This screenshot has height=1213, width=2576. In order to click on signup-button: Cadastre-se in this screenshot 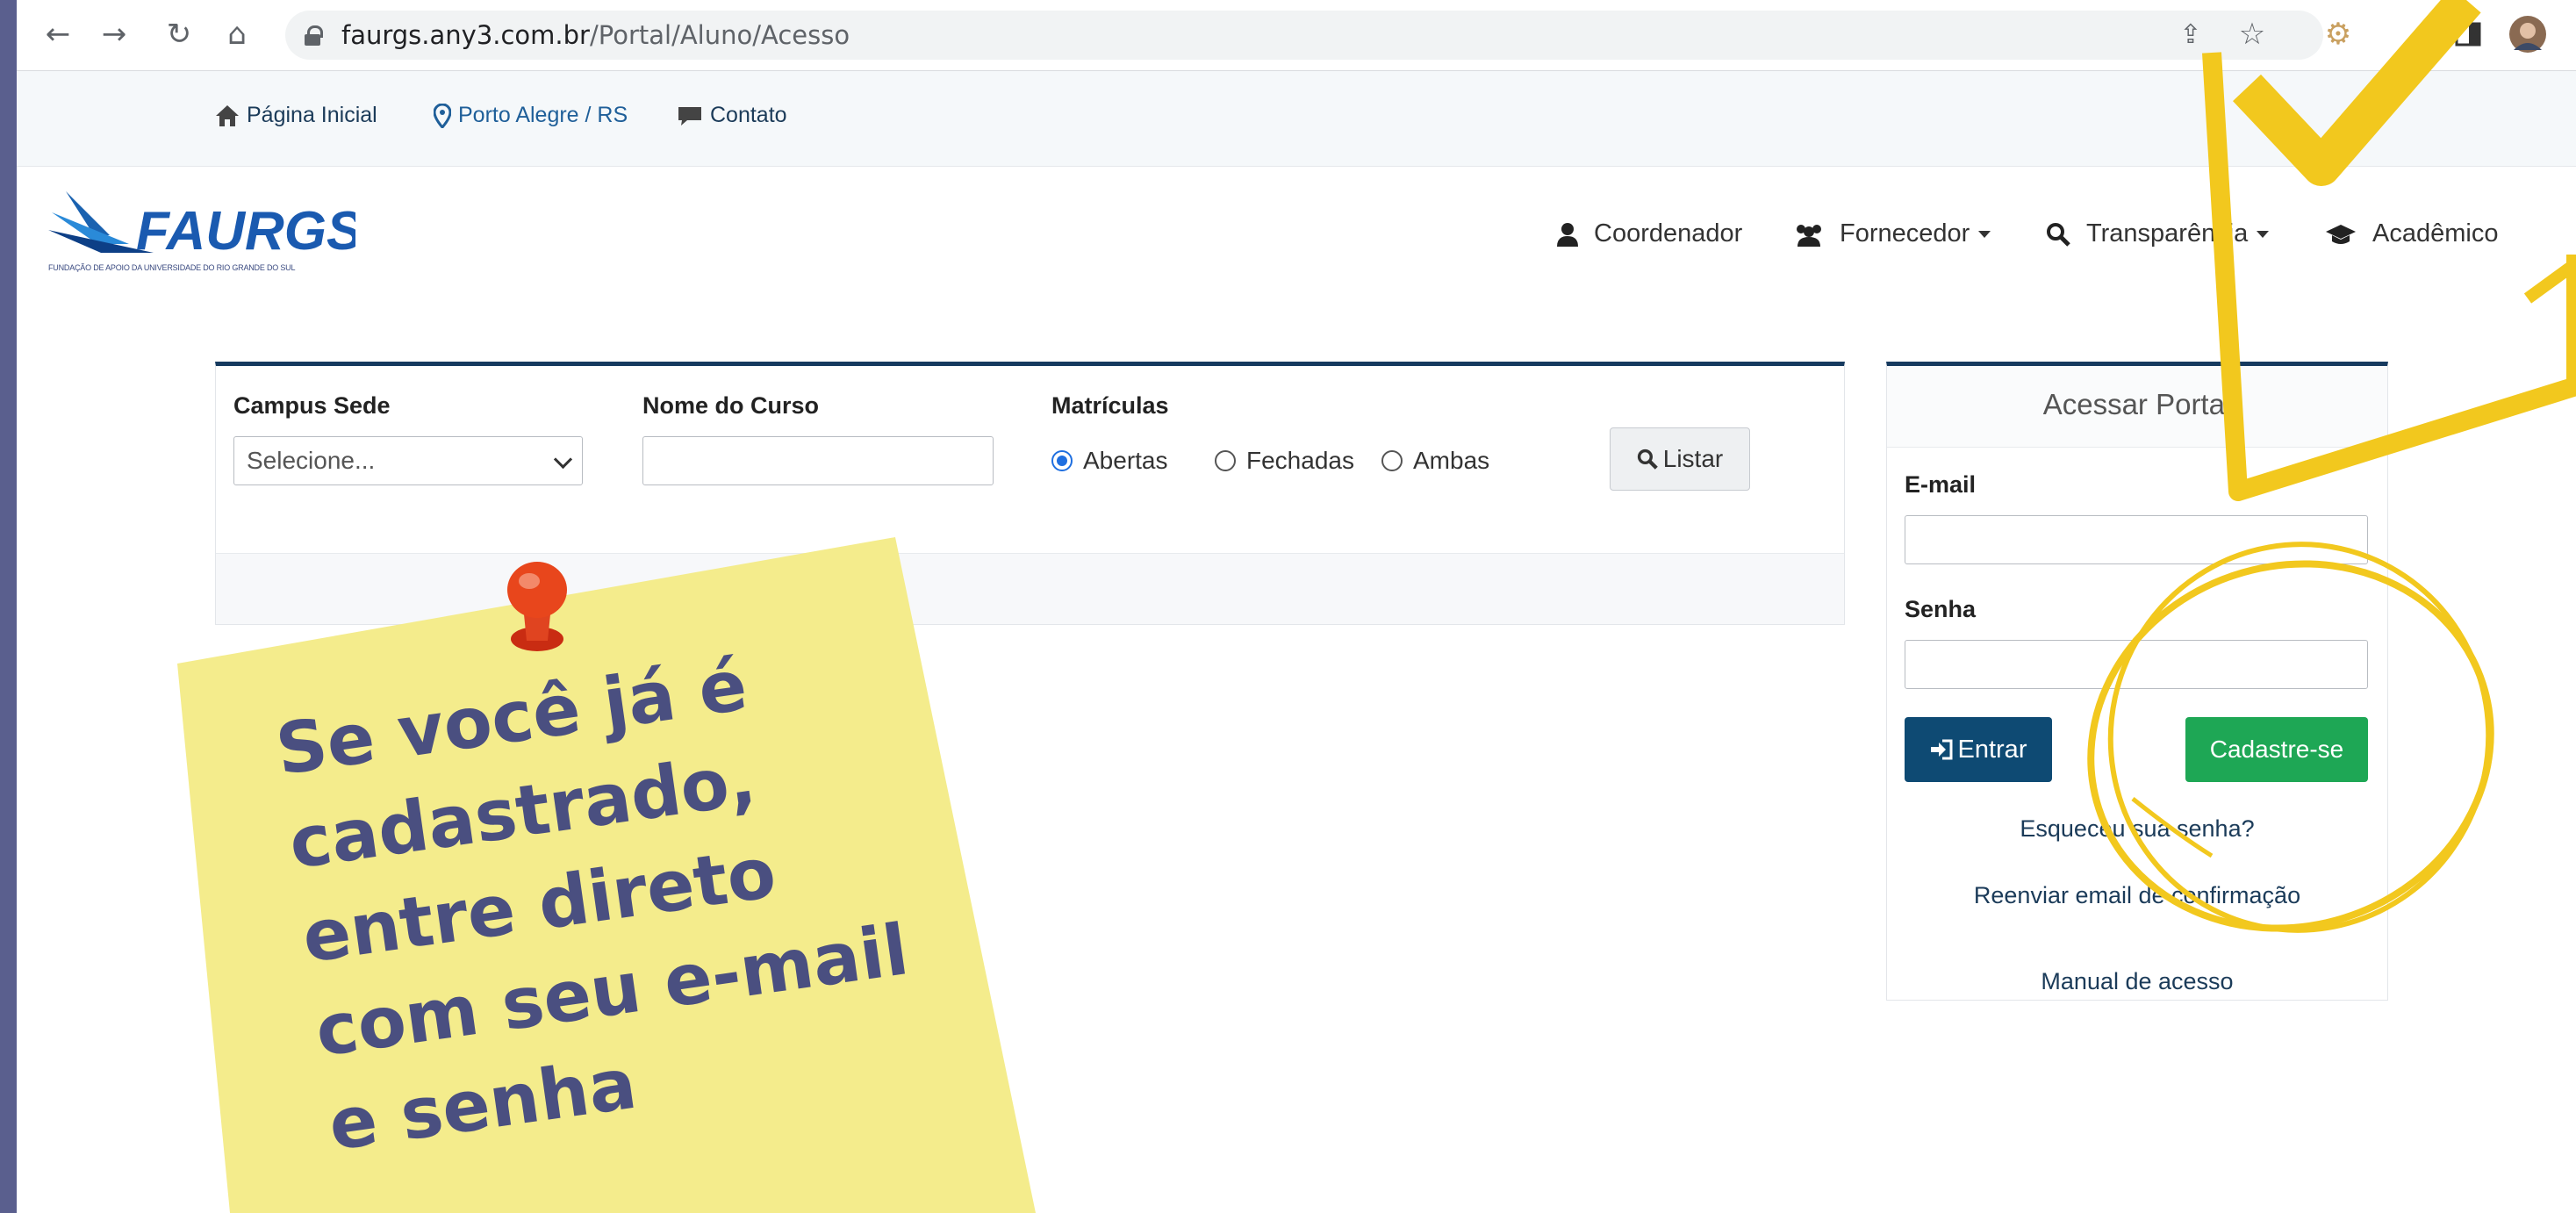, I will do `click(2276, 749)`.